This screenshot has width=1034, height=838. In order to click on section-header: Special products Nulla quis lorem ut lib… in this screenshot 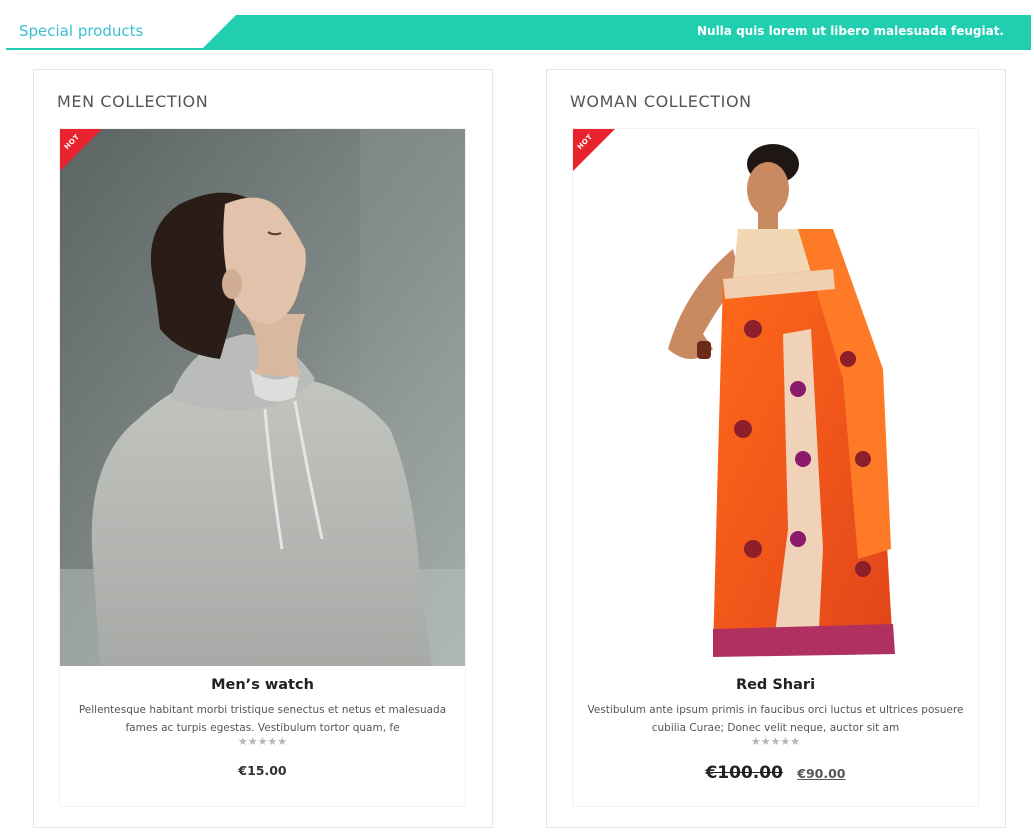, I will do `click(518, 32)`.